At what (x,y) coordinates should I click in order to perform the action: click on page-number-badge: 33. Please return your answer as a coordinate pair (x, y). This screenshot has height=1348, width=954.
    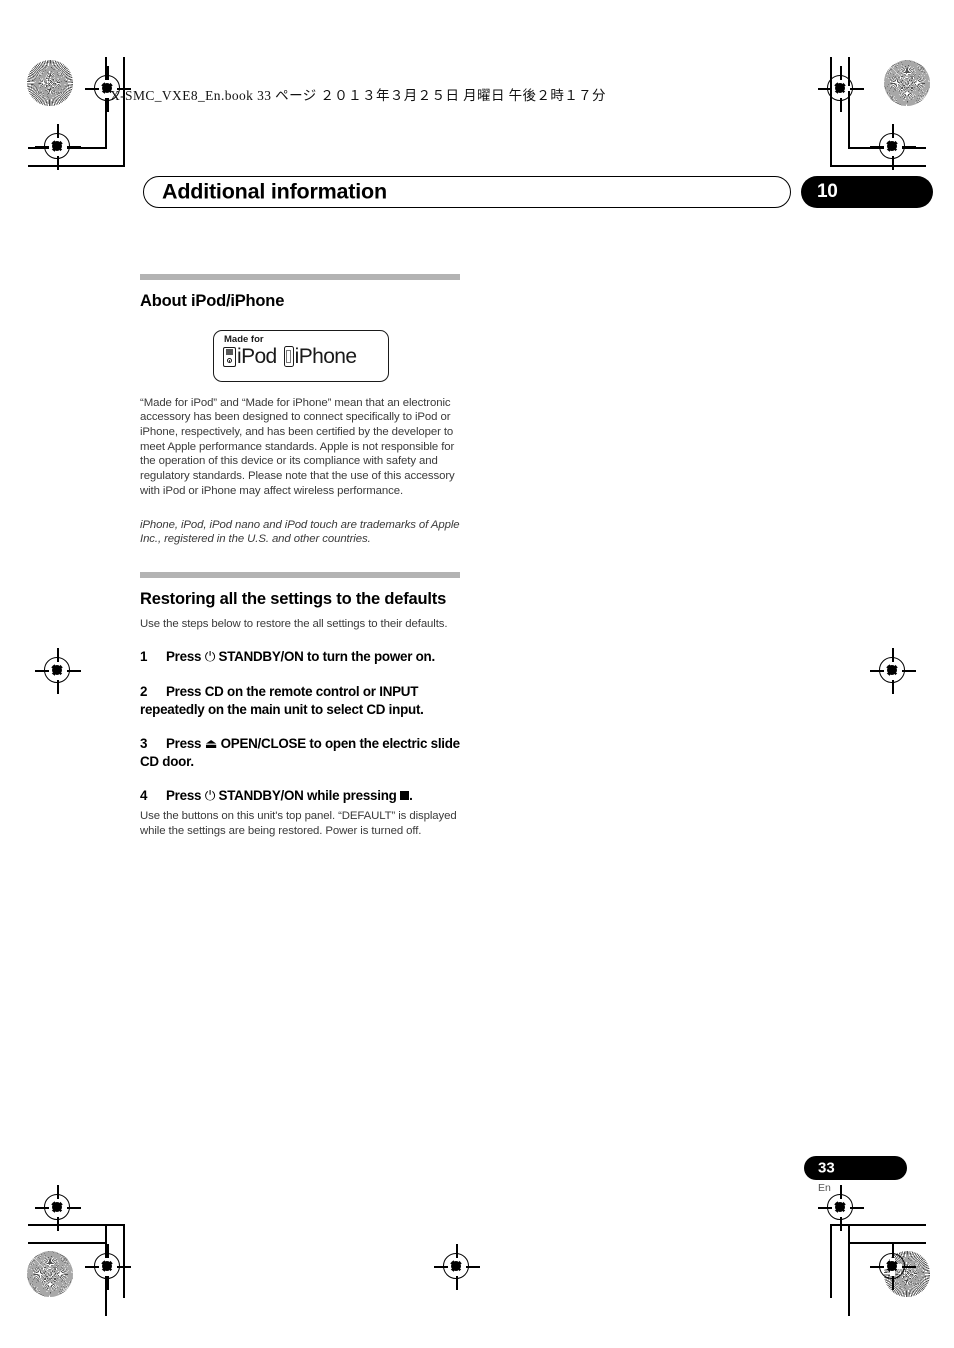
    Looking at the image, I should click on (855, 1168).